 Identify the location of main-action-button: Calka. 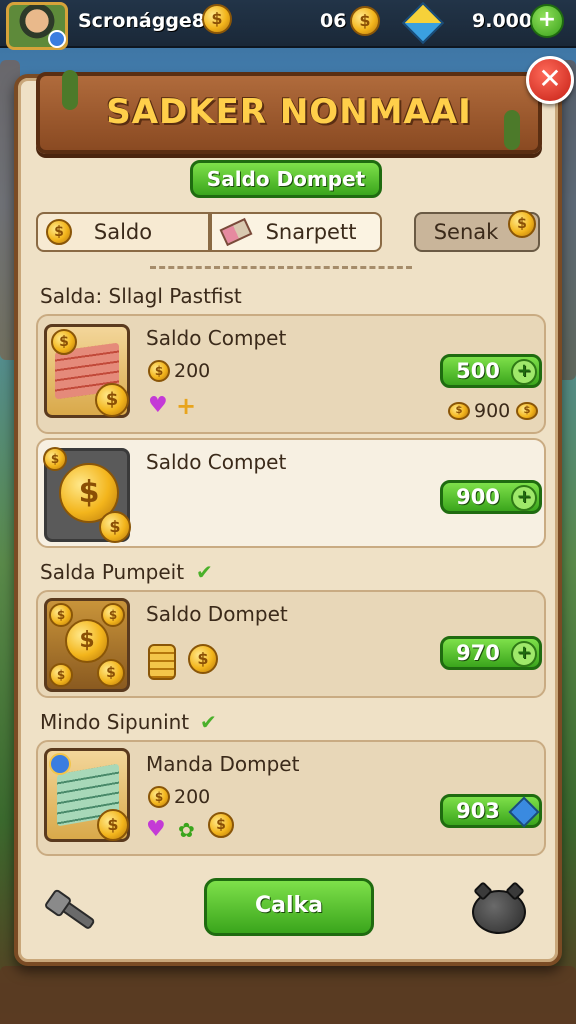
(289, 907).